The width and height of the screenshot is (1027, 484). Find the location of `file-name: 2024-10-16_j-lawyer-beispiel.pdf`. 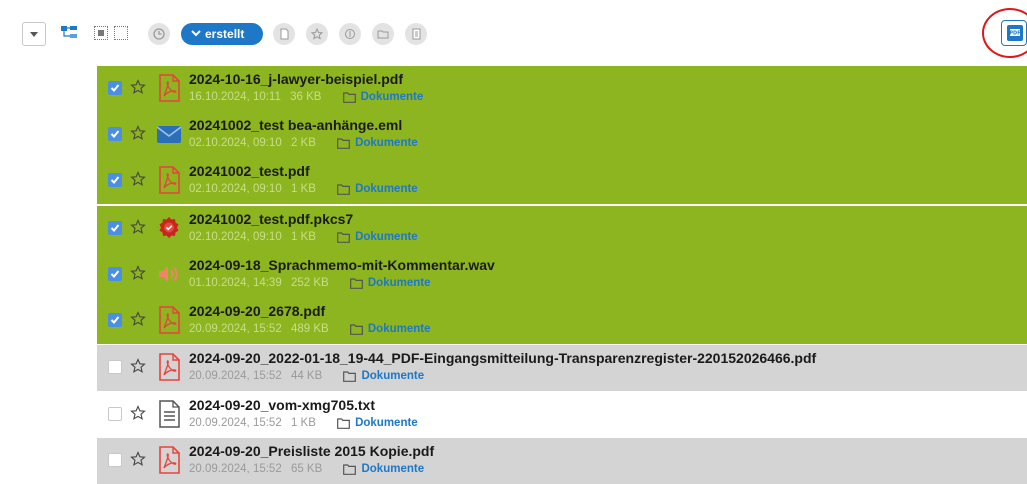

file-name: 2024-10-16_j-lawyer-beispiel.pdf is located at coordinates (296, 79).